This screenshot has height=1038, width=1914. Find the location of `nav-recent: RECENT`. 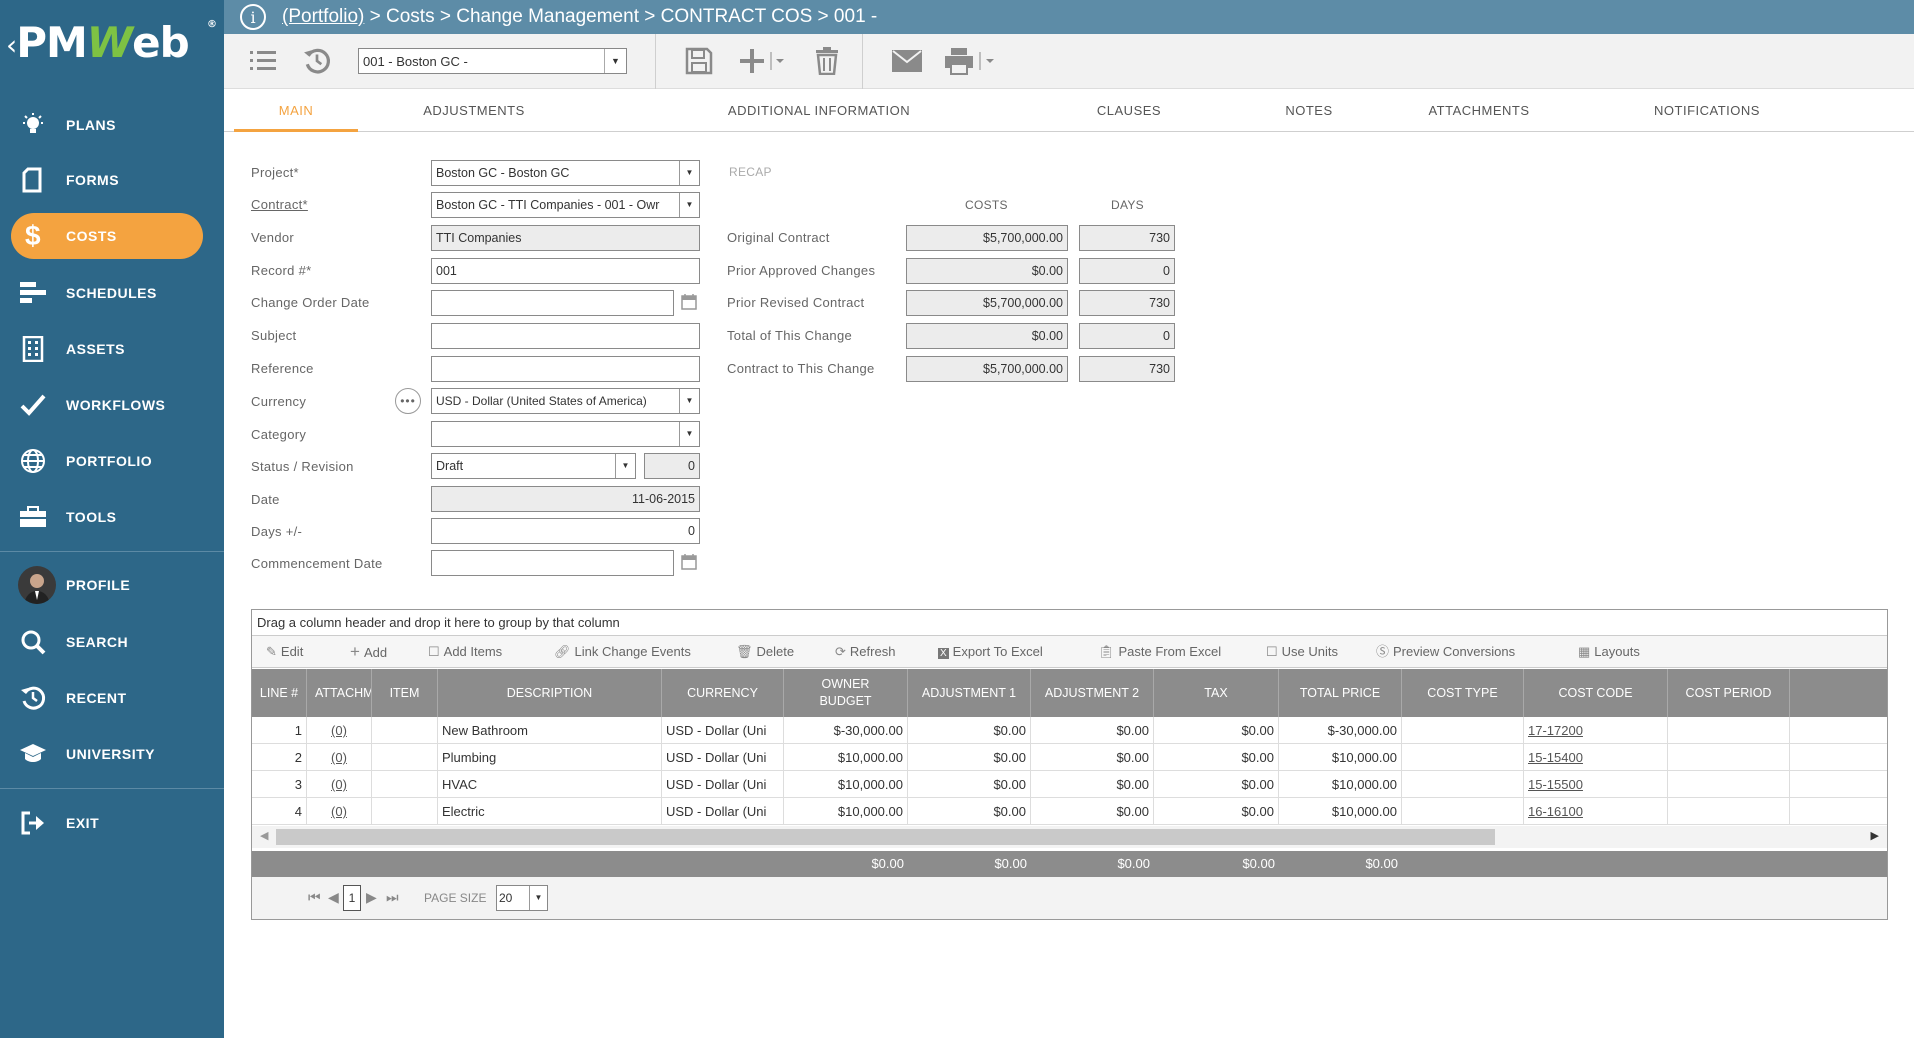

nav-recent: RECENT is located at coordinates (112, 698).